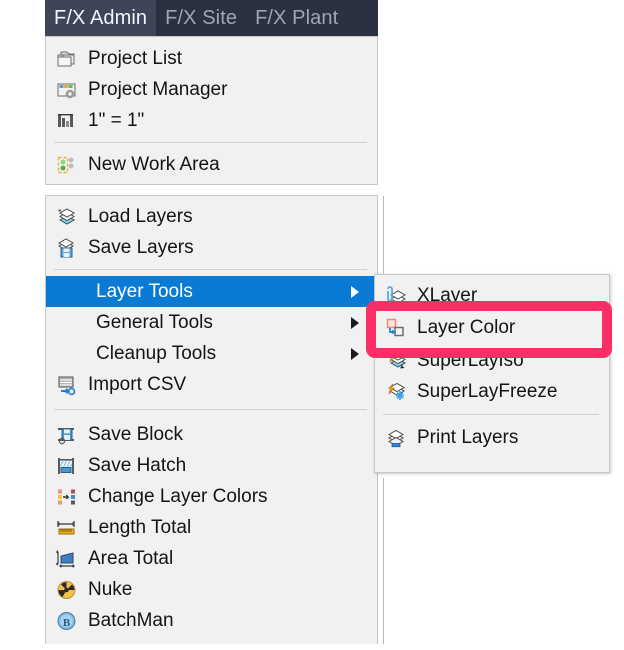  I want to click on area-total-icon, so click(67, 559).